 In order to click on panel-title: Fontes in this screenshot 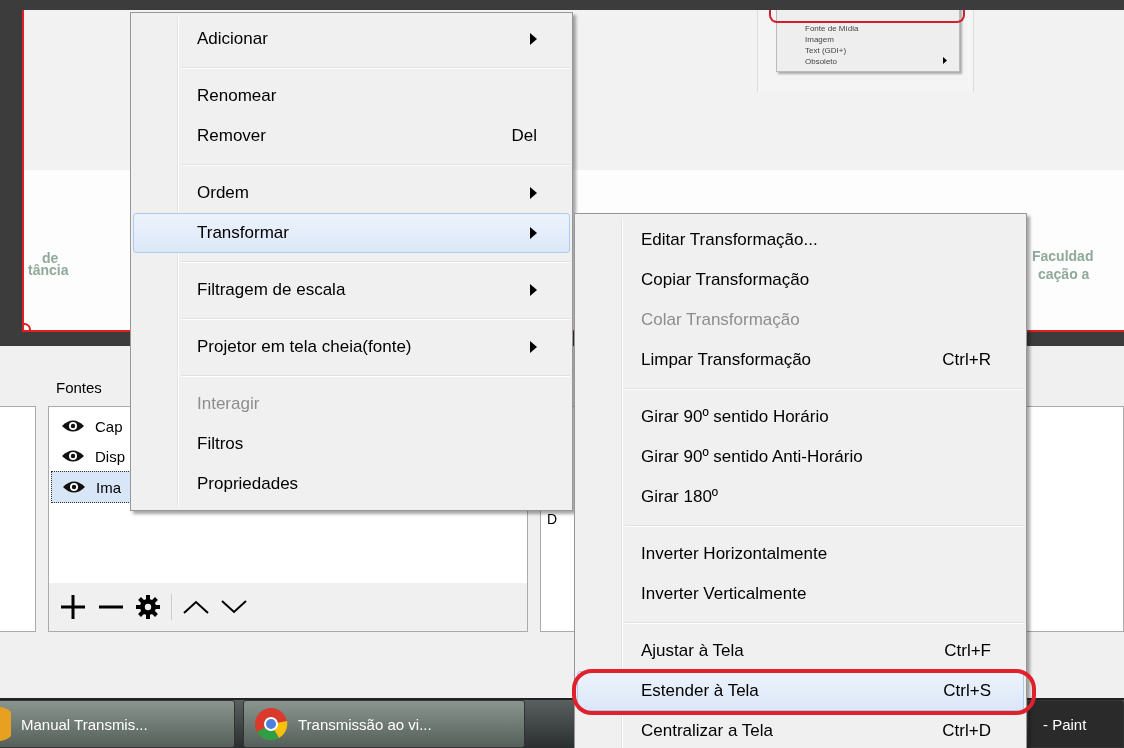, I will do `click(78, 388)`.